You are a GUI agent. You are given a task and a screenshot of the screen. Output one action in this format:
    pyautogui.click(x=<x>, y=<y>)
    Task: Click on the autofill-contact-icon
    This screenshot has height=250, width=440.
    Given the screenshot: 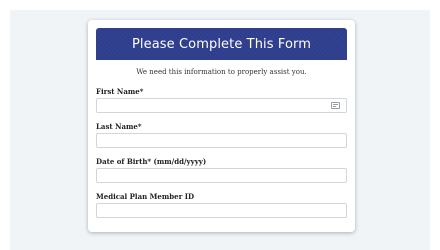 What is the action you would take?
    pyautogui.click(x=335, y=105)
    